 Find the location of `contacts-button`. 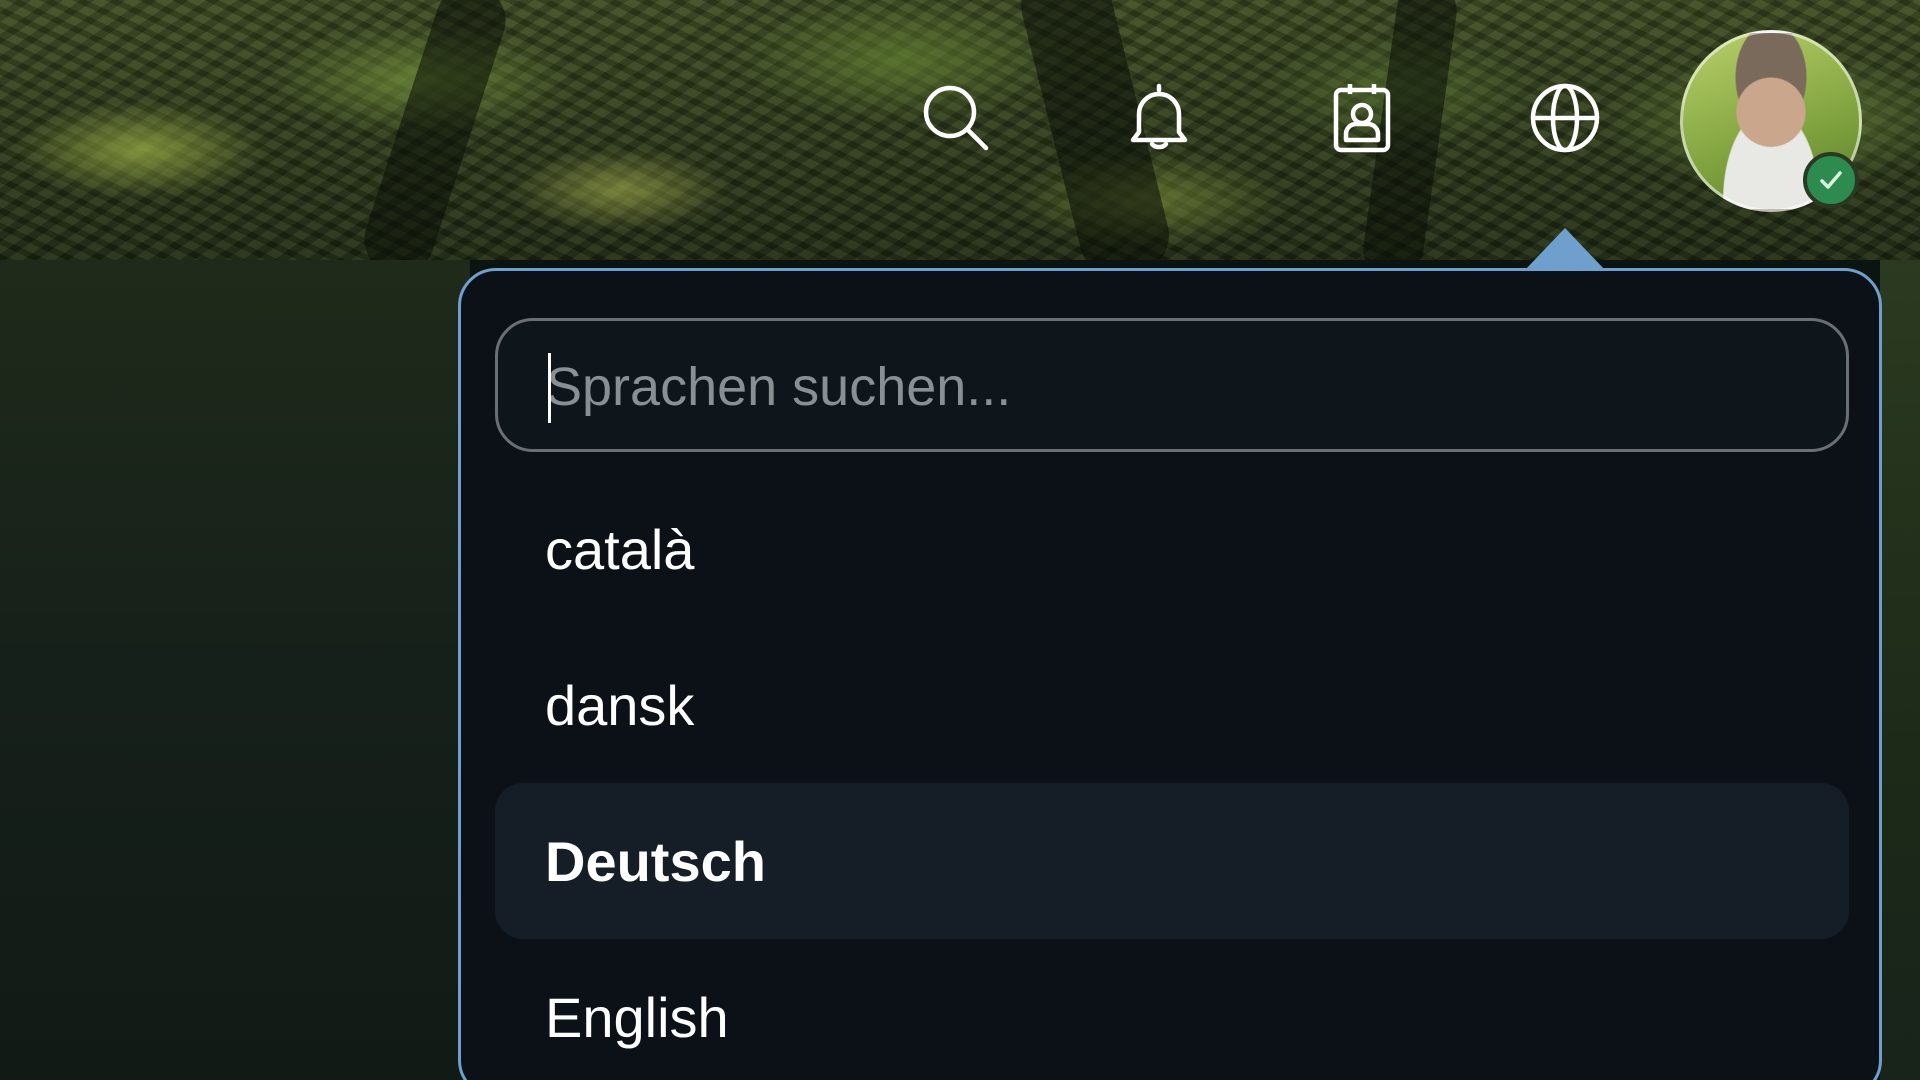

contacts-button is located at coordinates (1362, 118).